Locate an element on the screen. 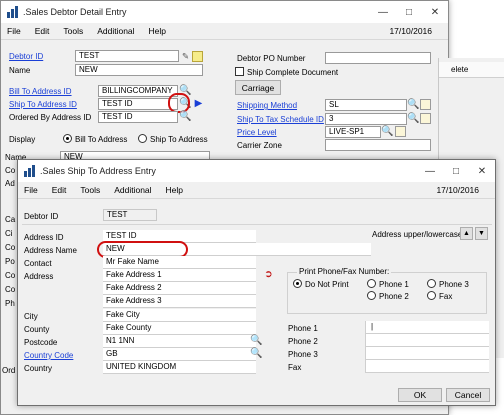 The height and width of the screenshot is (415, 504). ship-complete-label: Ship Complete Document is located at coordinates (293, 72).